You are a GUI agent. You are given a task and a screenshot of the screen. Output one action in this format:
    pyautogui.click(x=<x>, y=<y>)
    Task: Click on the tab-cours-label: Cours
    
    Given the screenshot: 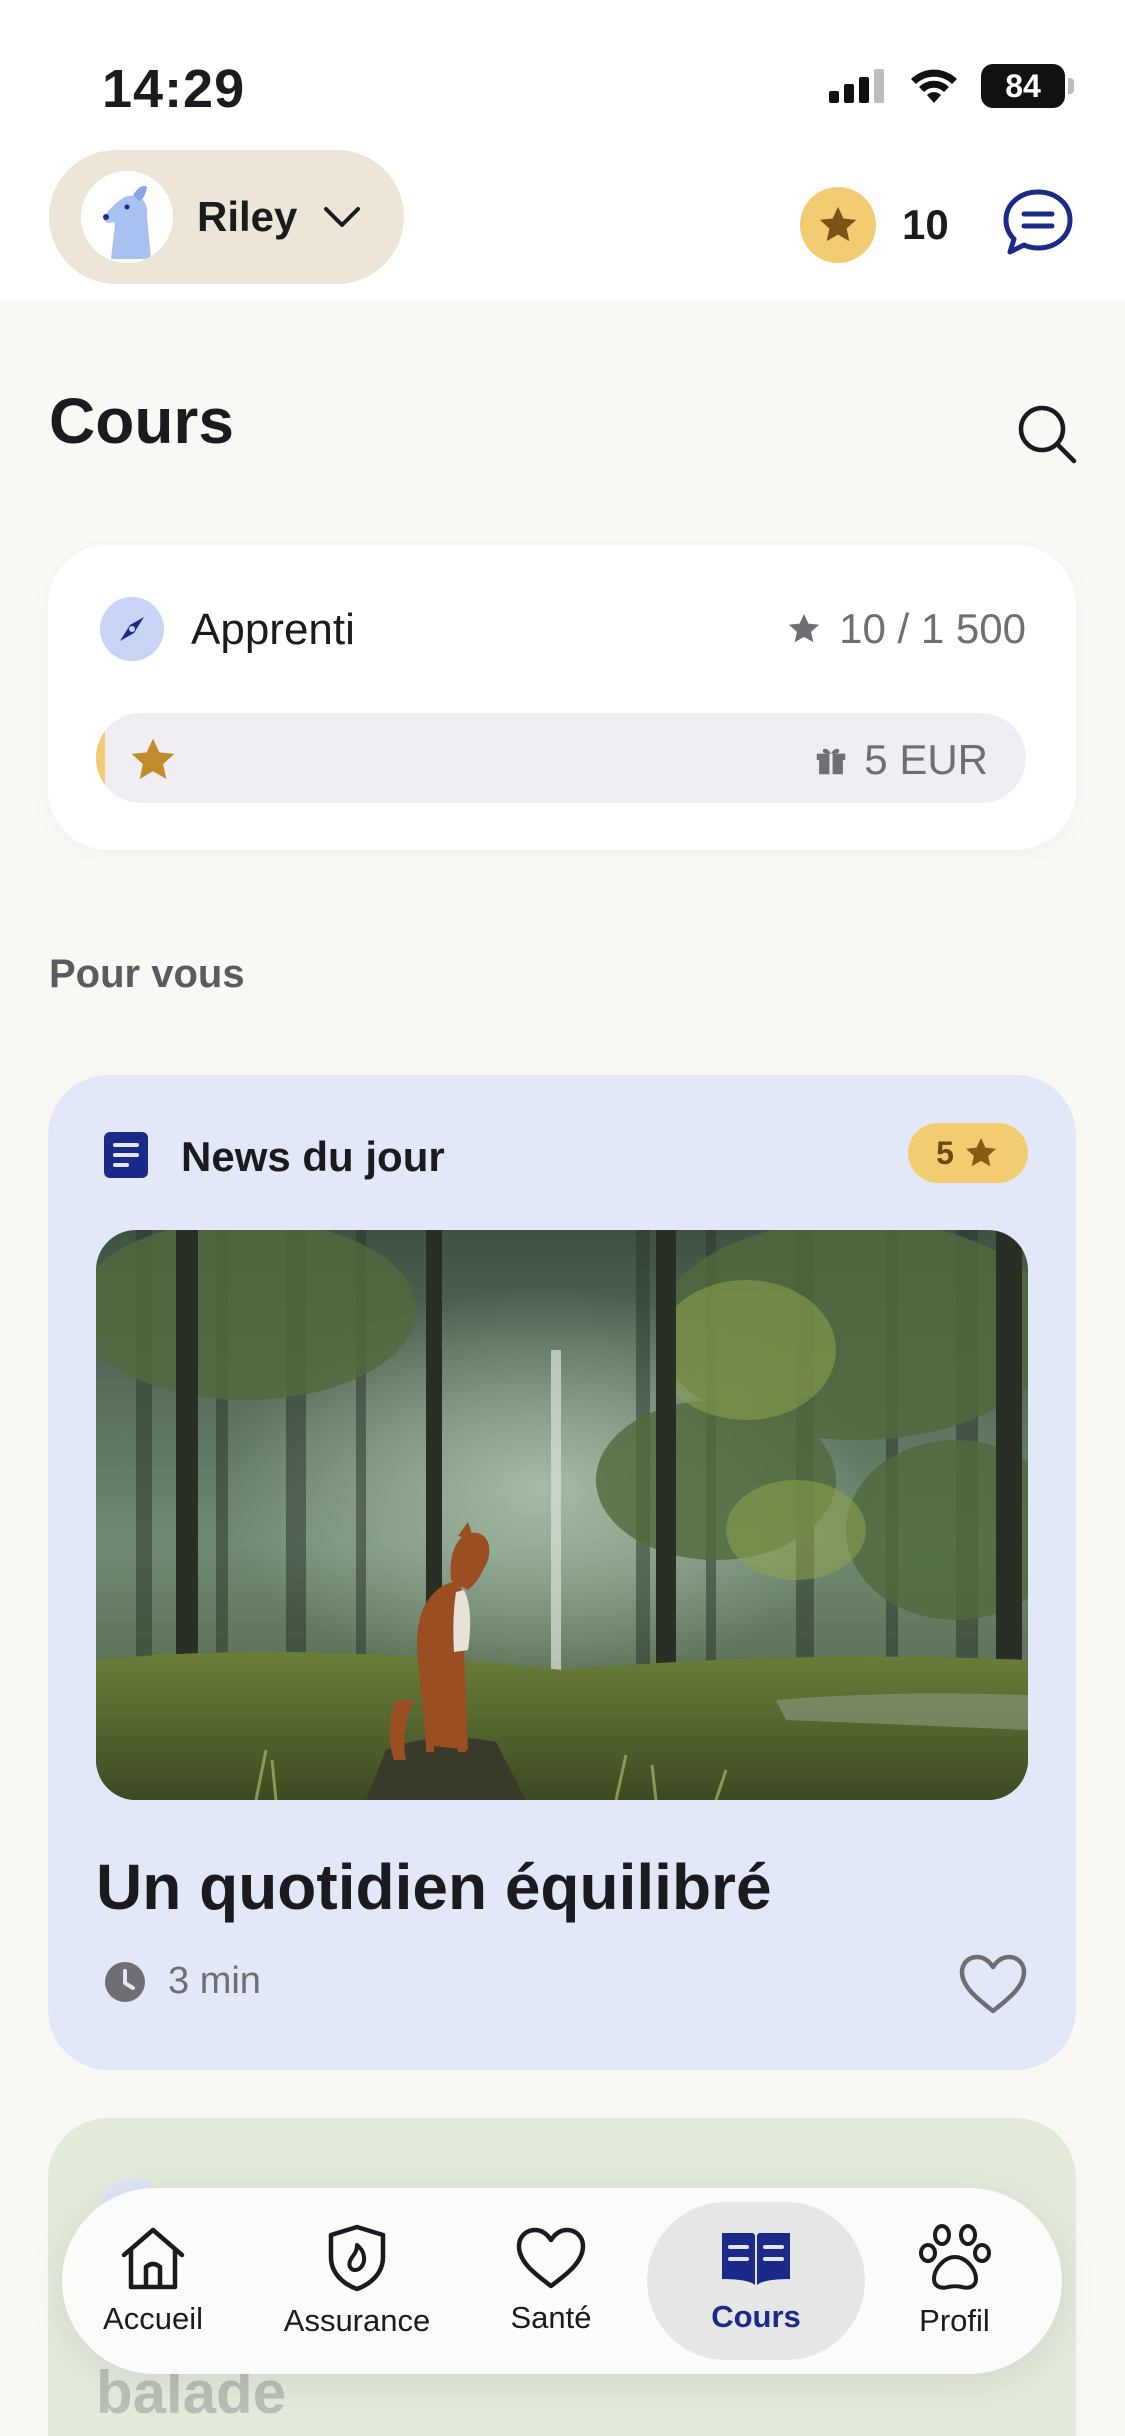 What is the action you would take?
    pyautogui.click(x=756, y=2316)
    